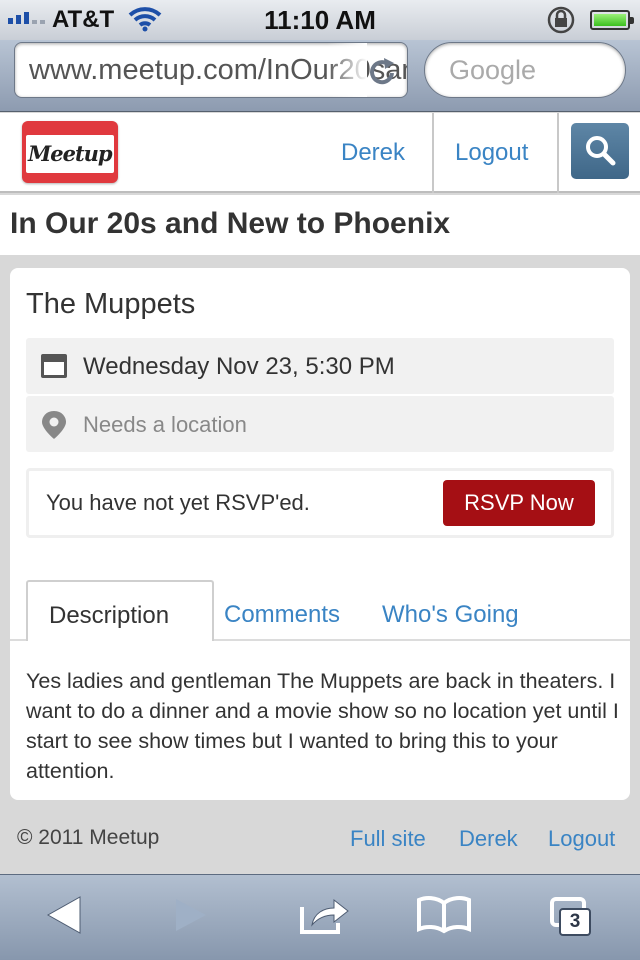 Image resolution: width=640 pixels, height=960 pixels. What do you see at coordinates (239, 366) in the screenshot?
I see `event-date: Wednesday Nov 23, 5:30 PM` at bounding box center [239, 366].